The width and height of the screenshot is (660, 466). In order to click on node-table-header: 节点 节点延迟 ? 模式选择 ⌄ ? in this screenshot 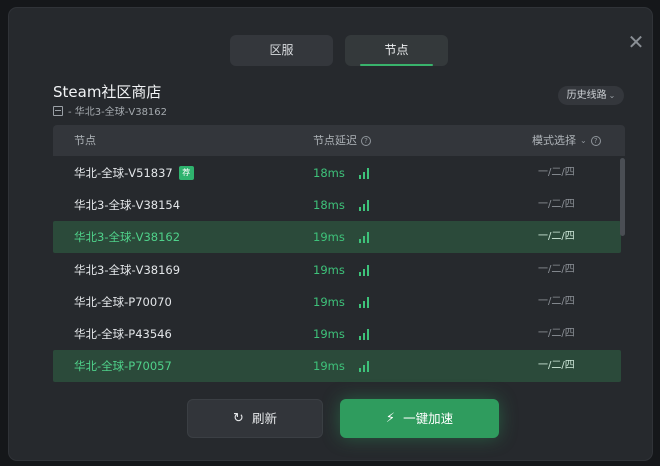, I will do `click(339, 140)`.